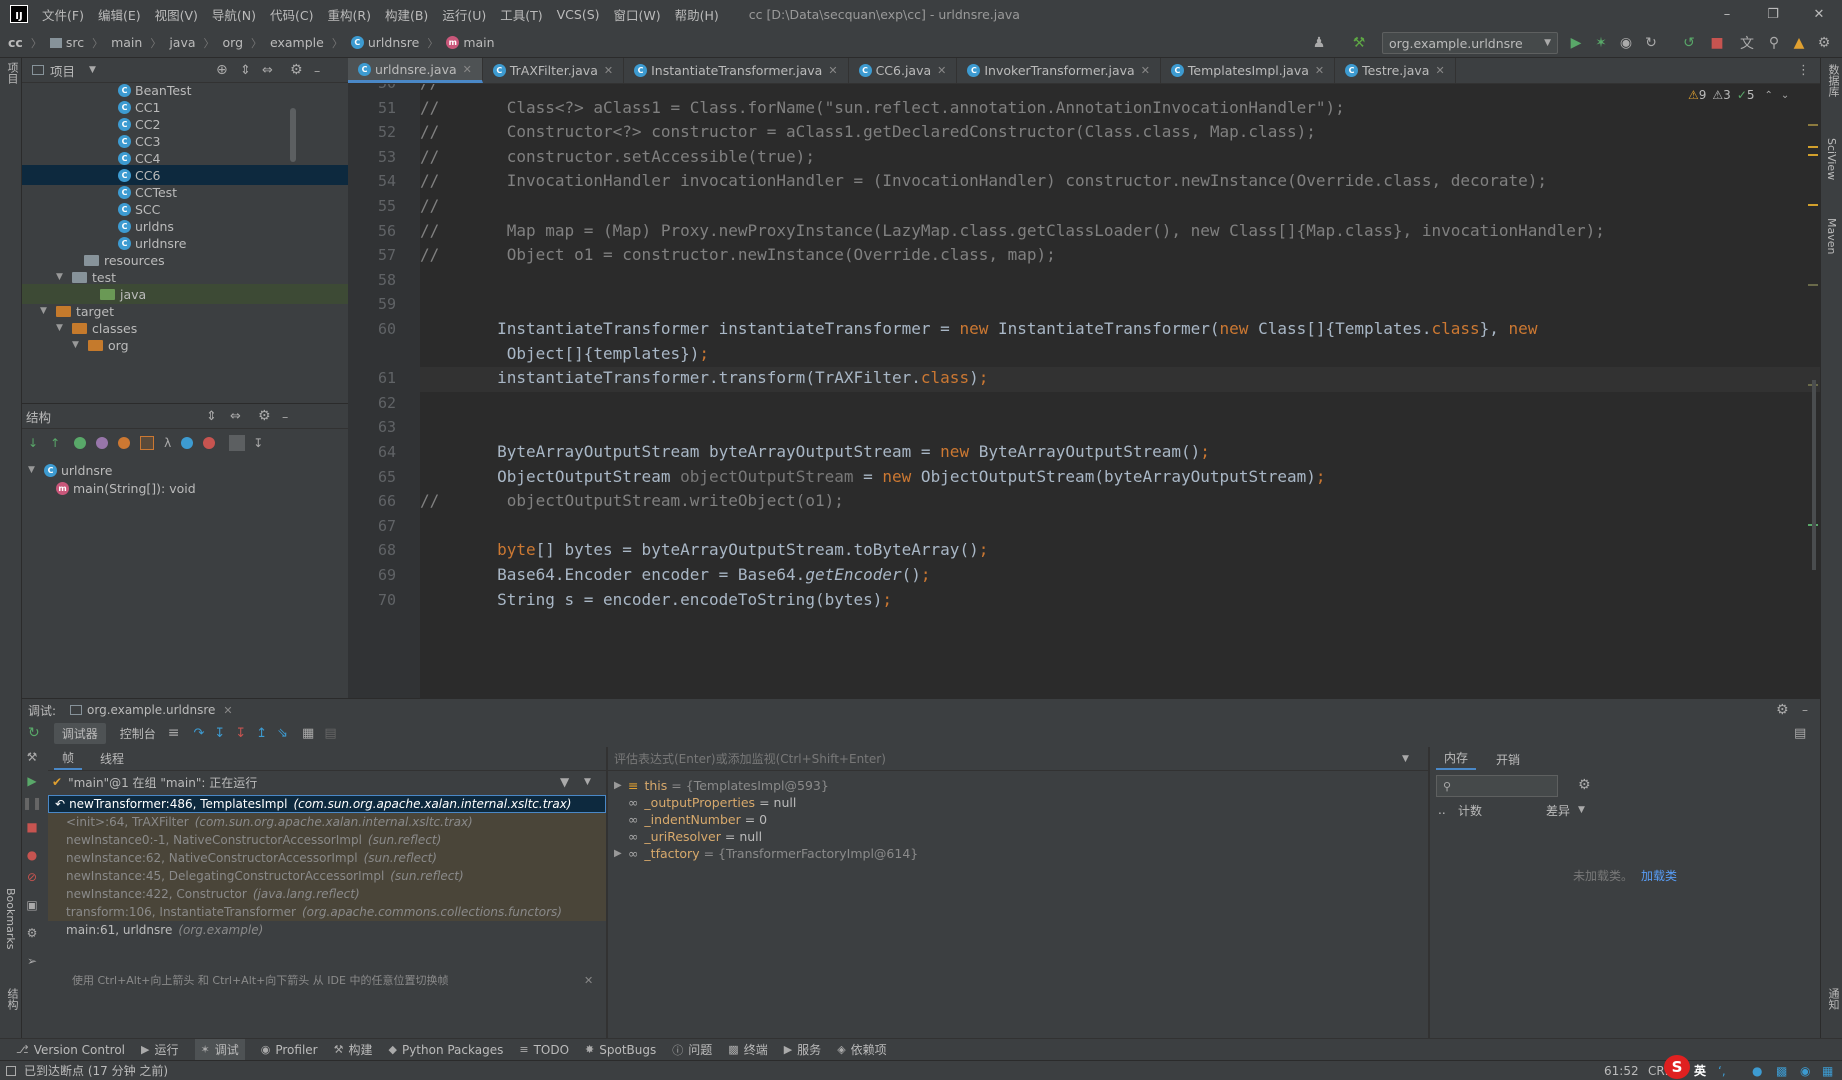 This screenshot has height=1080, width=1842. What do you see at coordinates (261, 733) in the screenshot?
I see `step-out-icon: ↥` at bounding box center [261, 733].